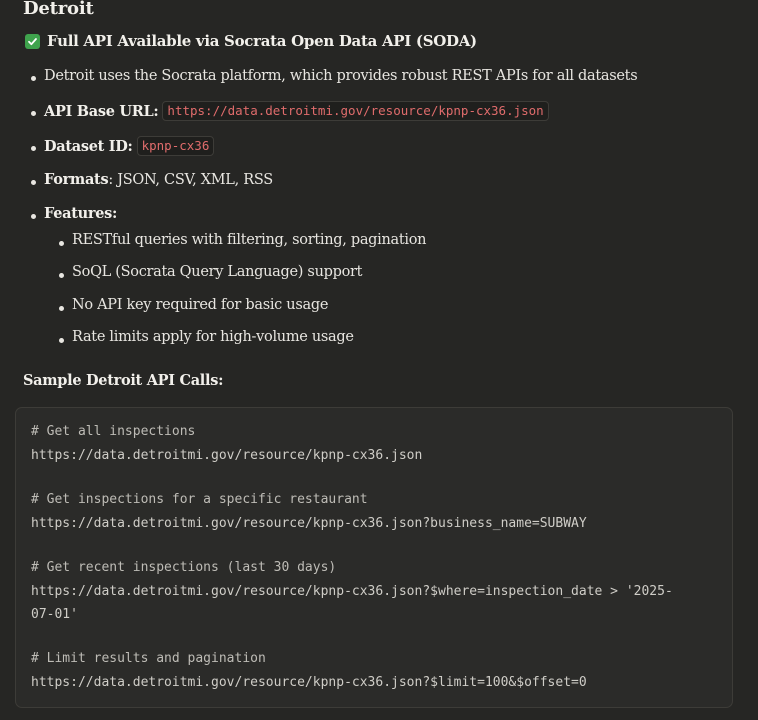 This screenshot has width=758, height=720. Describe the element at coordinates (123, 380) in the screenshot. I see `sample-calls-title: Sample Detroit API Calls:` at that location.